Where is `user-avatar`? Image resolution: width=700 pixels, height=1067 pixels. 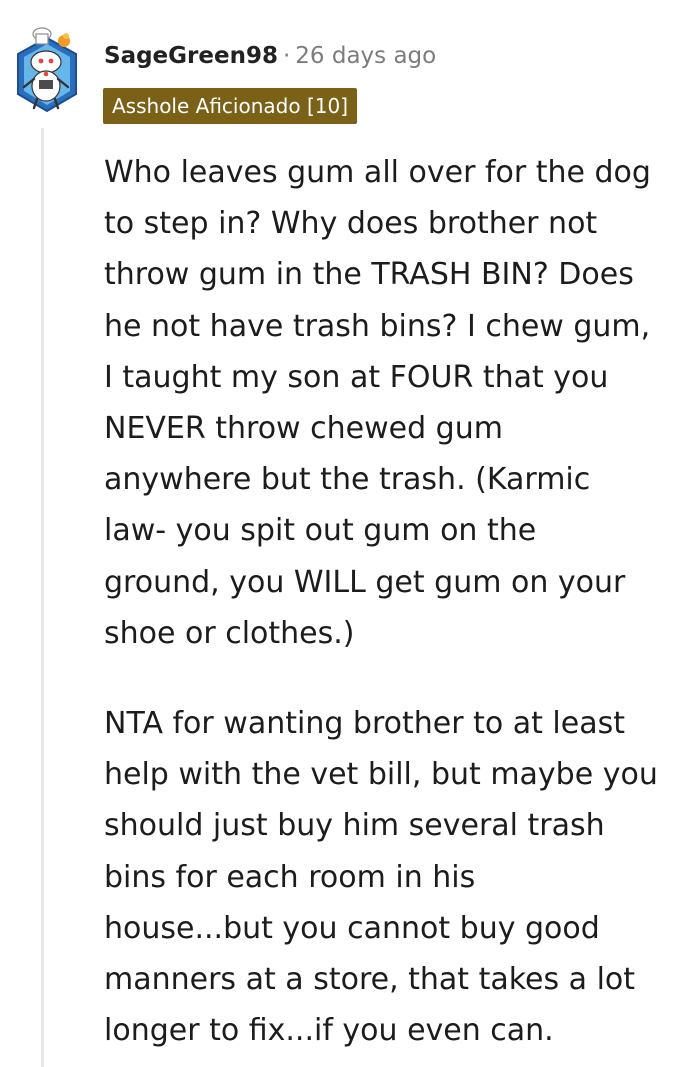
user-avatar is located at coordinates (47, 70).